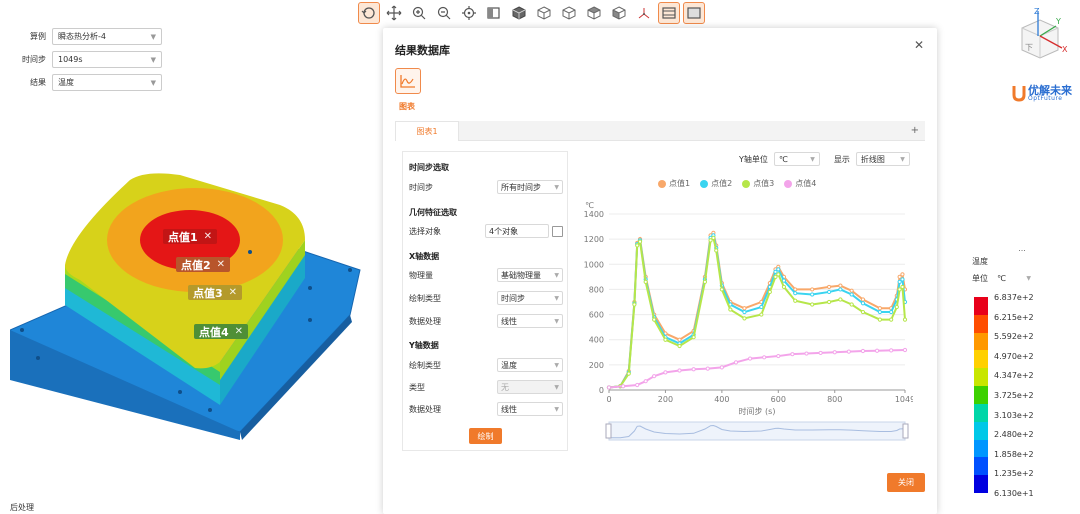  What do you see at coordinates (509, 365) in the screenshot?
I see `y-type-value: 温度` at bounding box center [509, 365].